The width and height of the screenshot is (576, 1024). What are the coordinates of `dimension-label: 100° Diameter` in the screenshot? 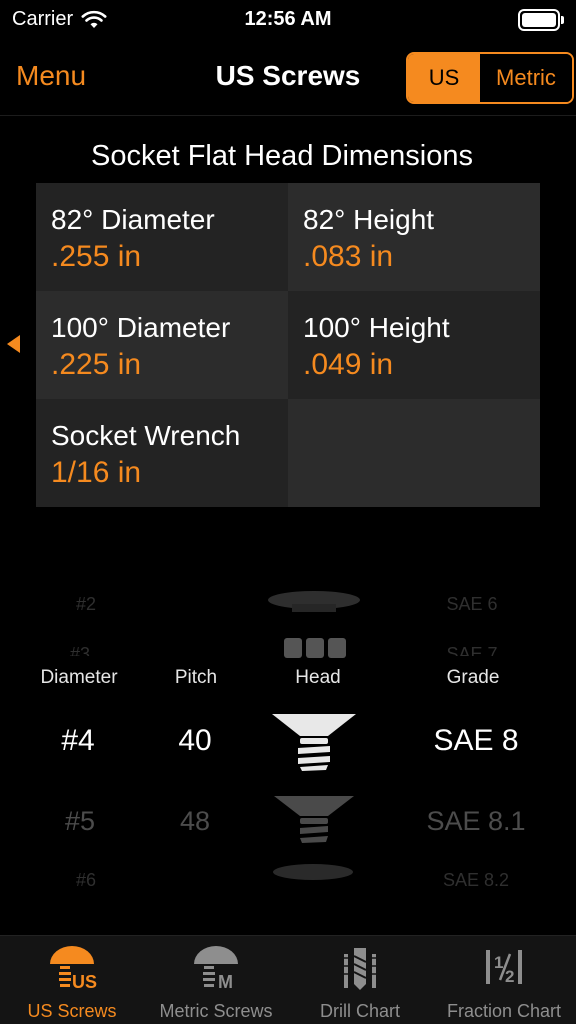 It's located at (141, 327).